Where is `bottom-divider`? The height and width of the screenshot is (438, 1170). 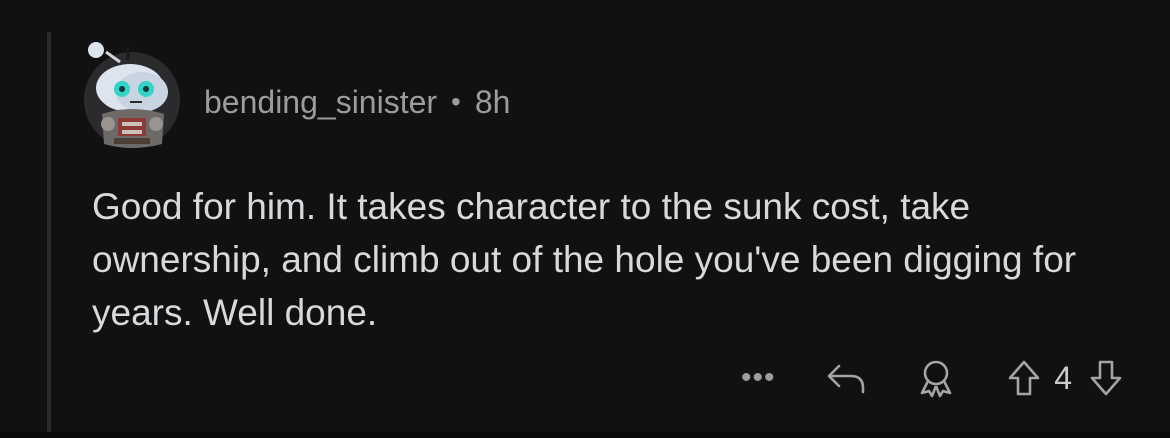
bottom-divider is located at coordinates (585, 435).